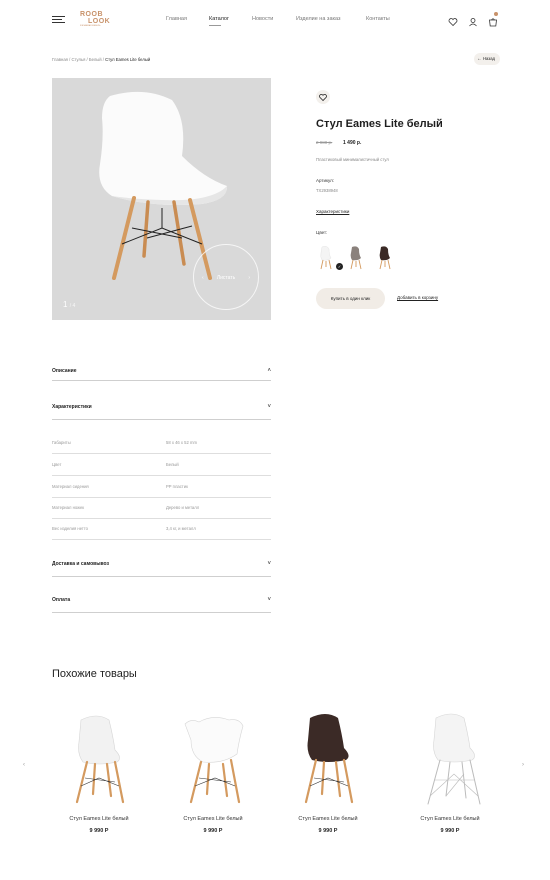 This screenshot has width=550, height=880. What do you see at coordinates (94, 674) in the screenshot?
I see `similar-products-title: Похожие товары` at bounding box center [94, 674].